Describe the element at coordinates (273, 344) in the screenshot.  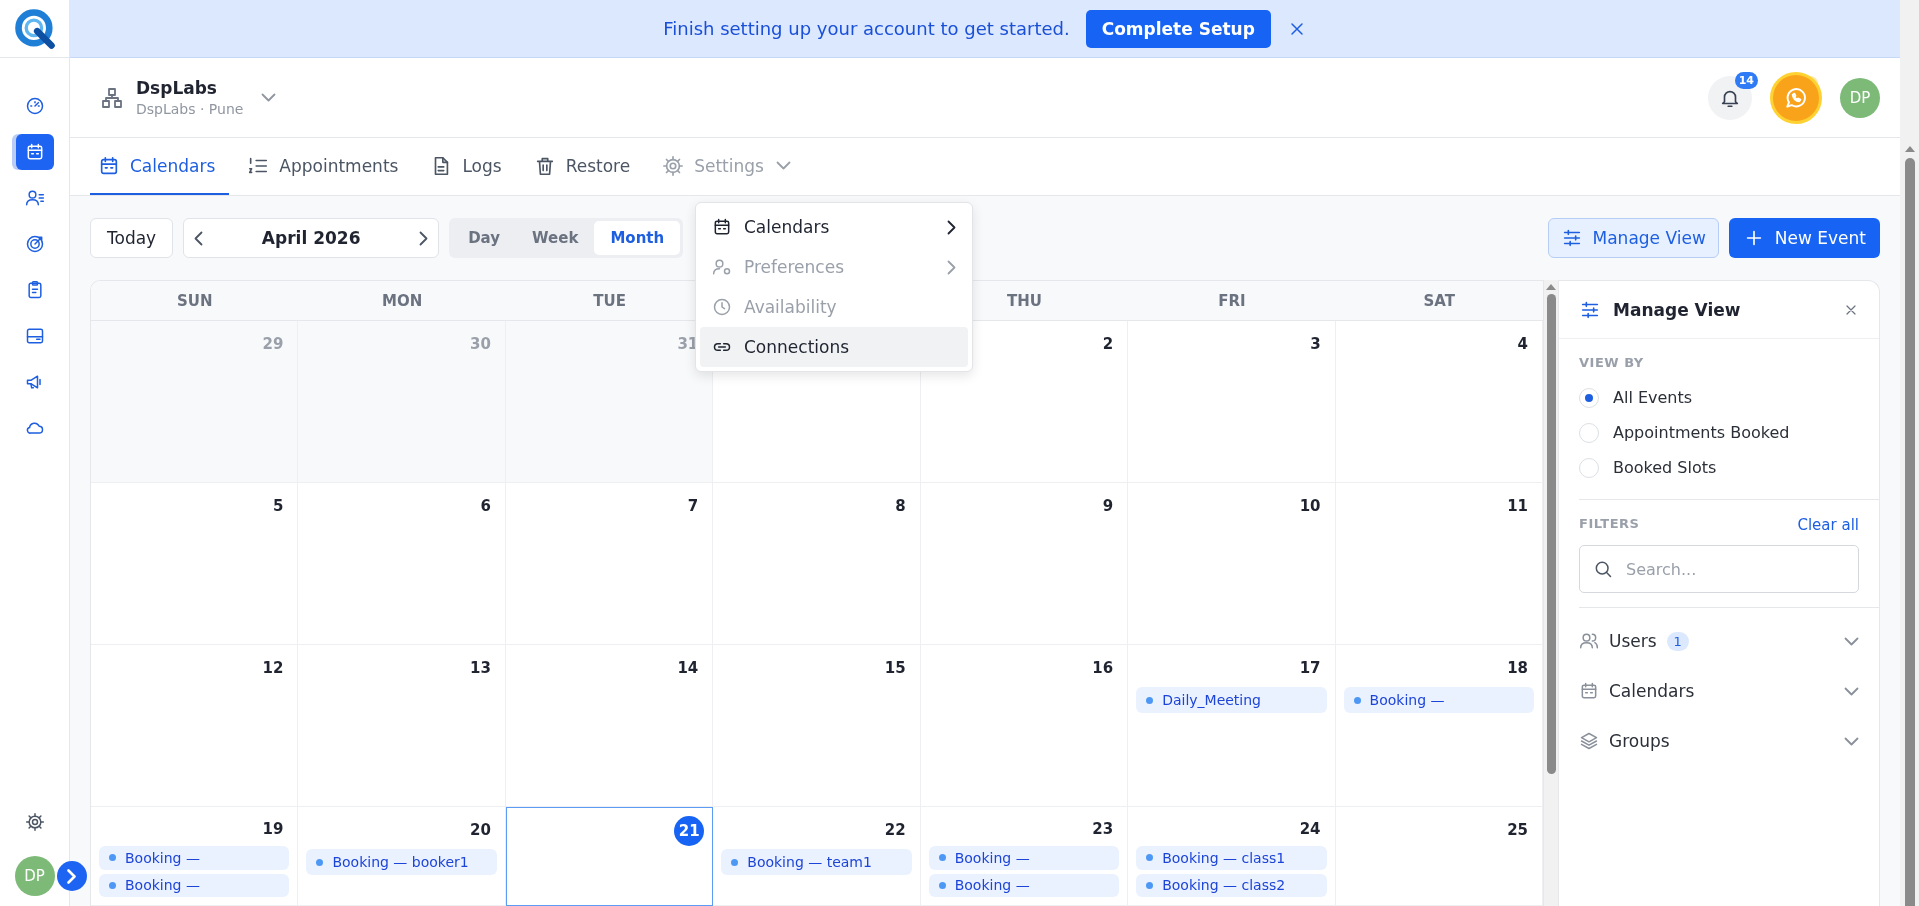
I see `date-number: 29` at that location.